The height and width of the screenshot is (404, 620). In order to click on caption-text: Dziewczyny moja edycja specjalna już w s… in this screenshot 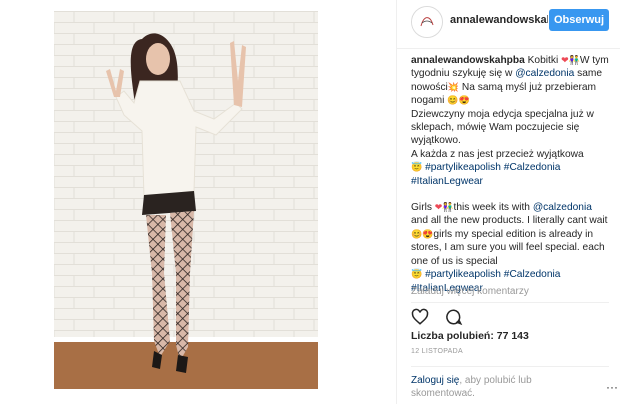, I will do `click(502, 127)`.